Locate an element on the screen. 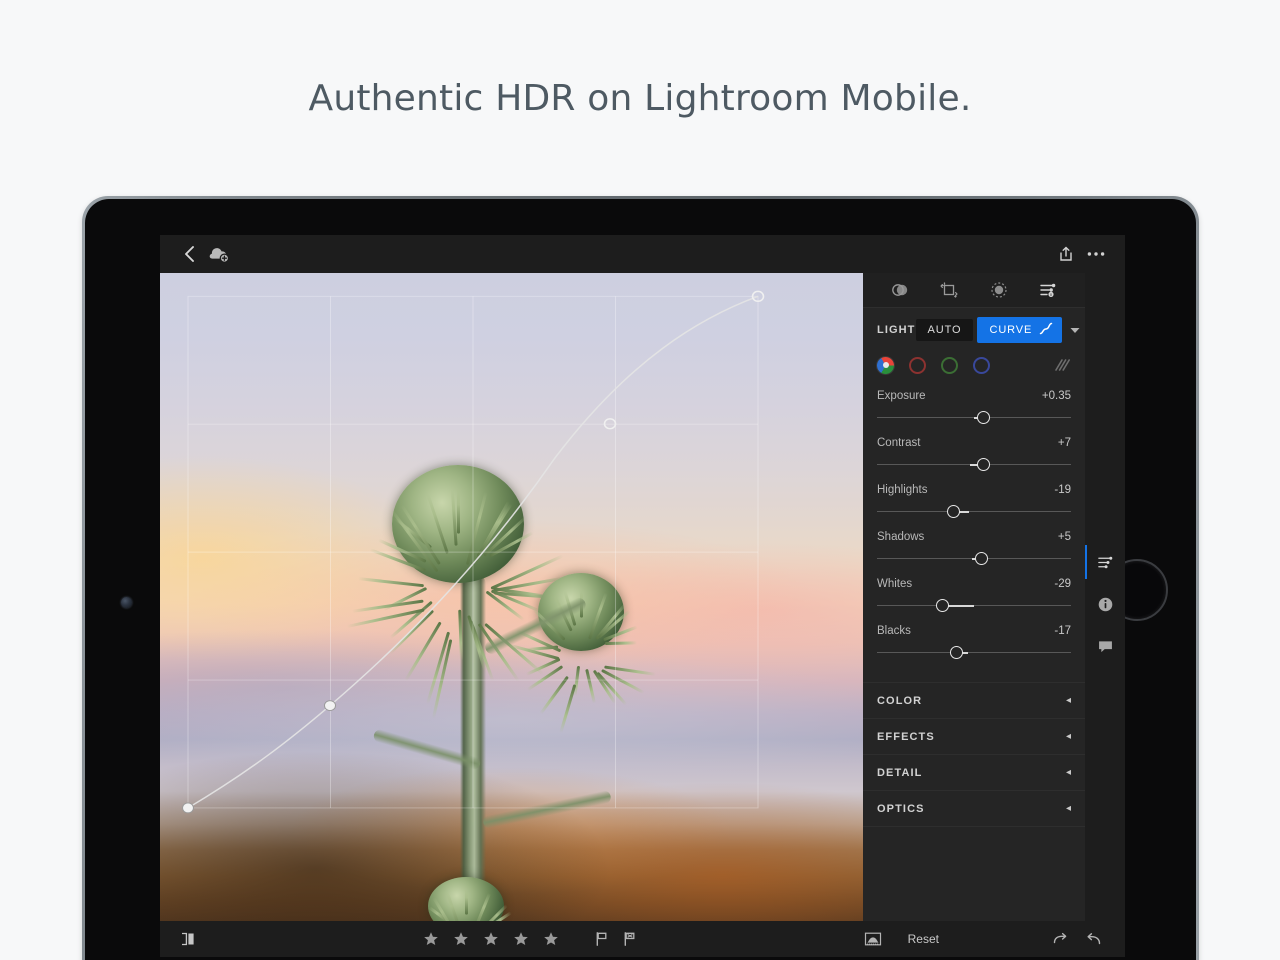 Image resolution: width=1280 pixels, height=960 pixels. rail-item-info-panel is located at coordinates (1105, 604).